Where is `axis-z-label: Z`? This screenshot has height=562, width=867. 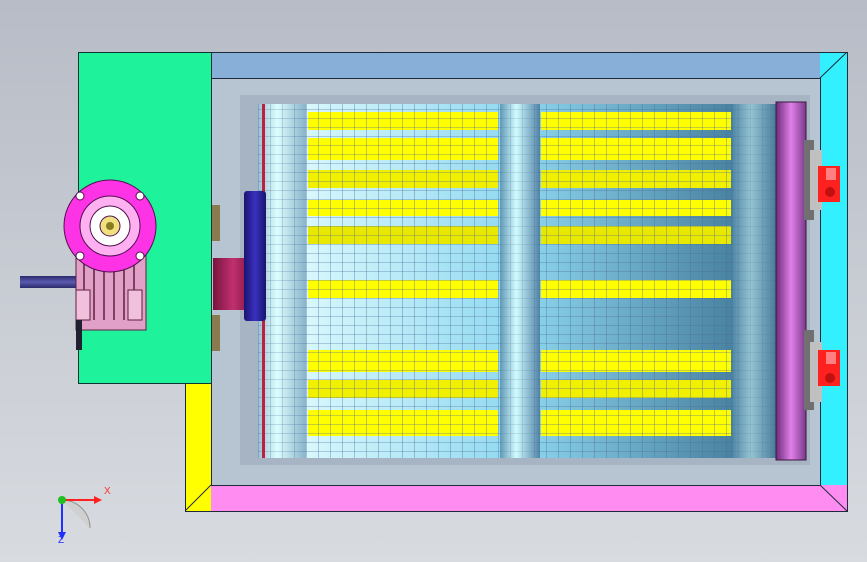 axis-z-label: Z is located at coordinates (61, 540).